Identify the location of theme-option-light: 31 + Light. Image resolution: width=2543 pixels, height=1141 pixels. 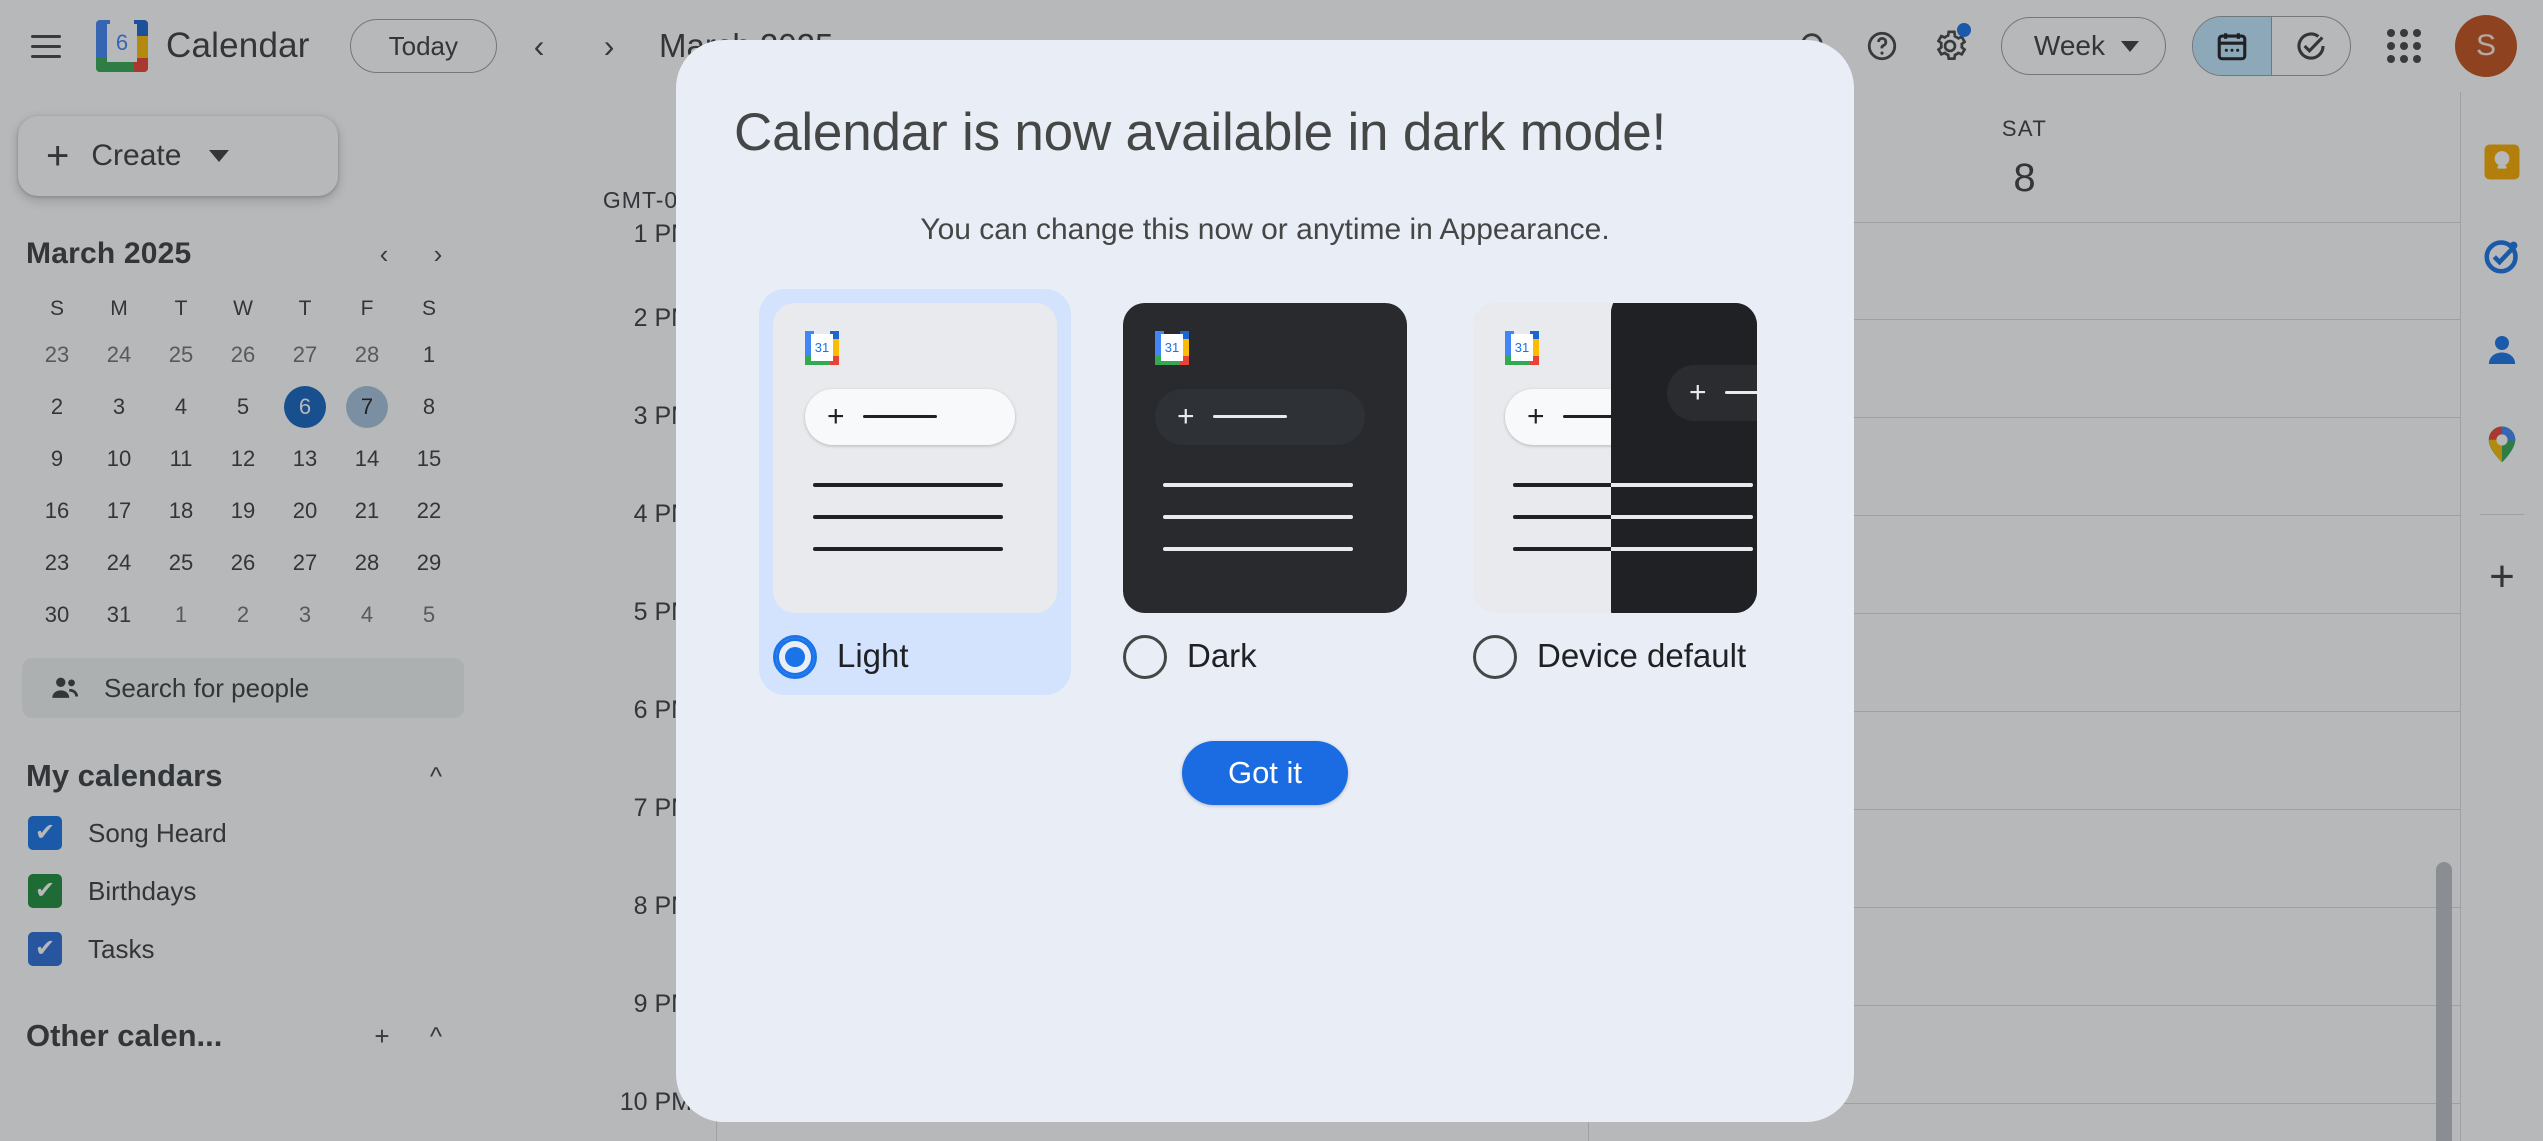
(915, 491).